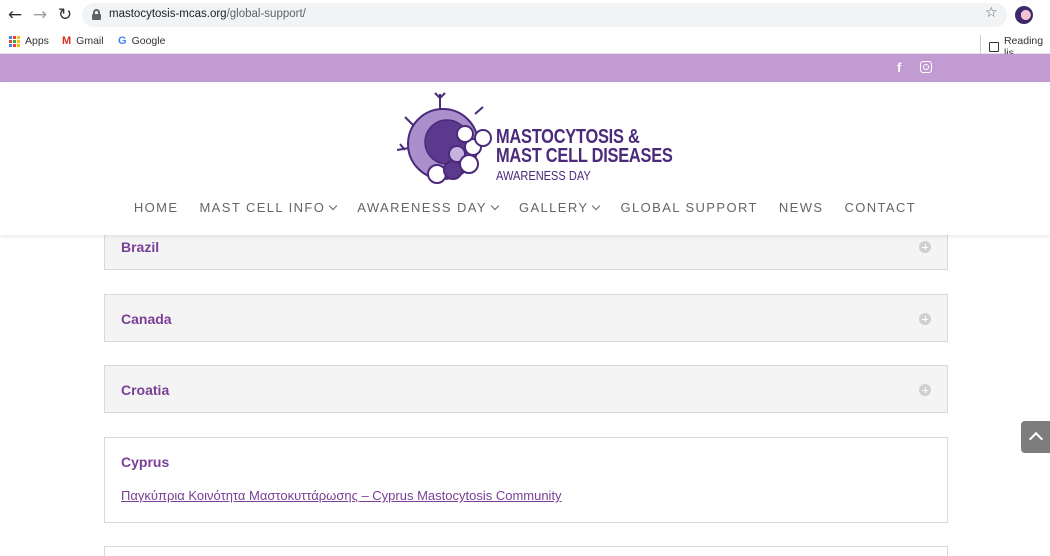 This screenshot has height=556, width=1050. Describe the element at coordinates (67, 41) in the screenshot. I see `gmail-icon: M` at that location.